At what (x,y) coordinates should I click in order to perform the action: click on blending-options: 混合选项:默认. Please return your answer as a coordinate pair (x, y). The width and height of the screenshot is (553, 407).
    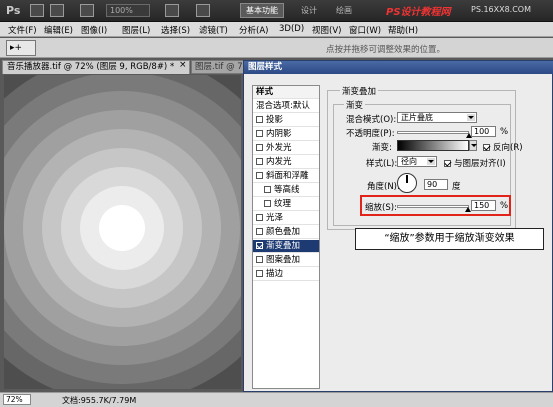
    Looking at the image, I should click on (286, 106).